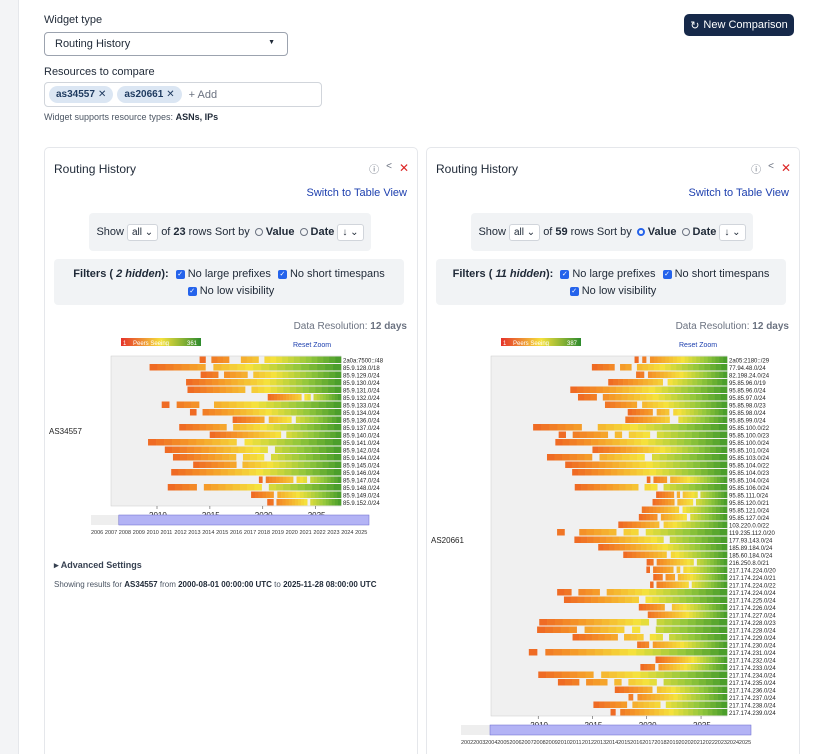 The width and height of the screenshot is (817, 754). Describe the element at coordinates (149, 94) in the screenshot. I see `resource-chip: as20661 ✕` at that location.